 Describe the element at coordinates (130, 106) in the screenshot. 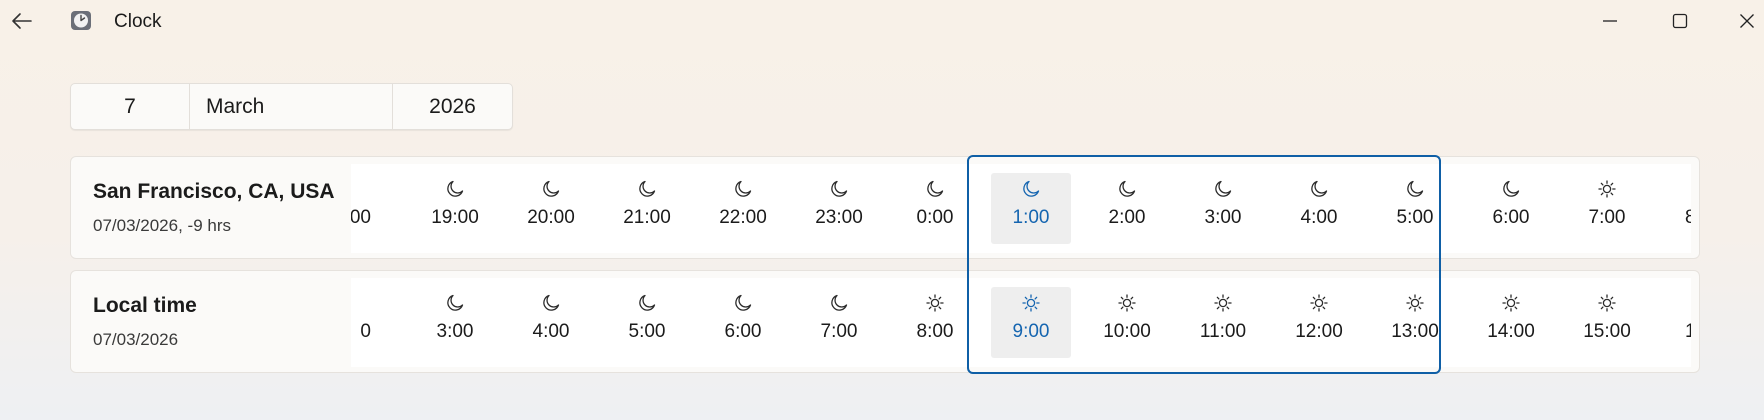

I see `date-day-field: 7` at that location.